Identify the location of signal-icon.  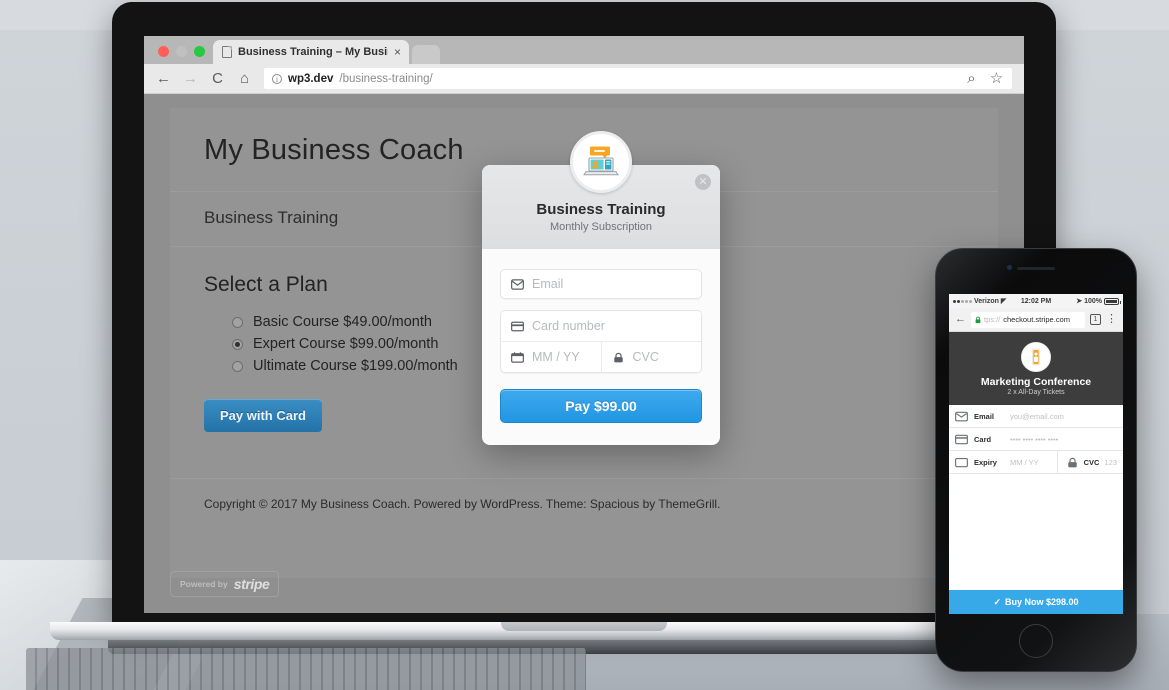
(962, 301).